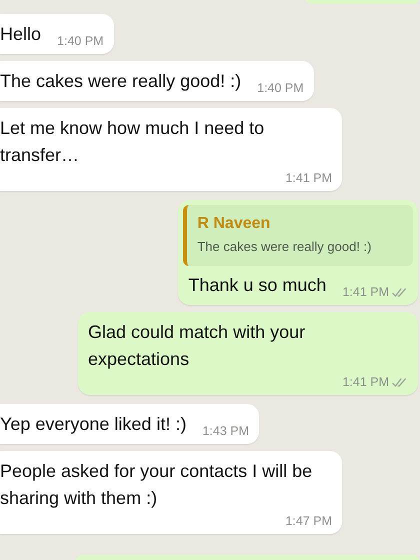 The width and height of the screenshot is (420, 560). Describe the element at coordinates (121, 81) in the screenshot. I see `message-text: The cakes were really good! :)` at that location.